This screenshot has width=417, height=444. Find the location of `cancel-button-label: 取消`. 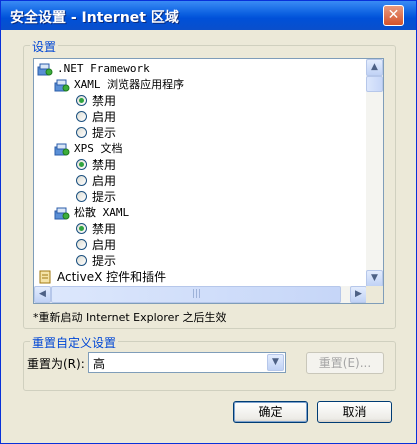

cancel-button-label: 取消 is located at coordinates (354, 412).